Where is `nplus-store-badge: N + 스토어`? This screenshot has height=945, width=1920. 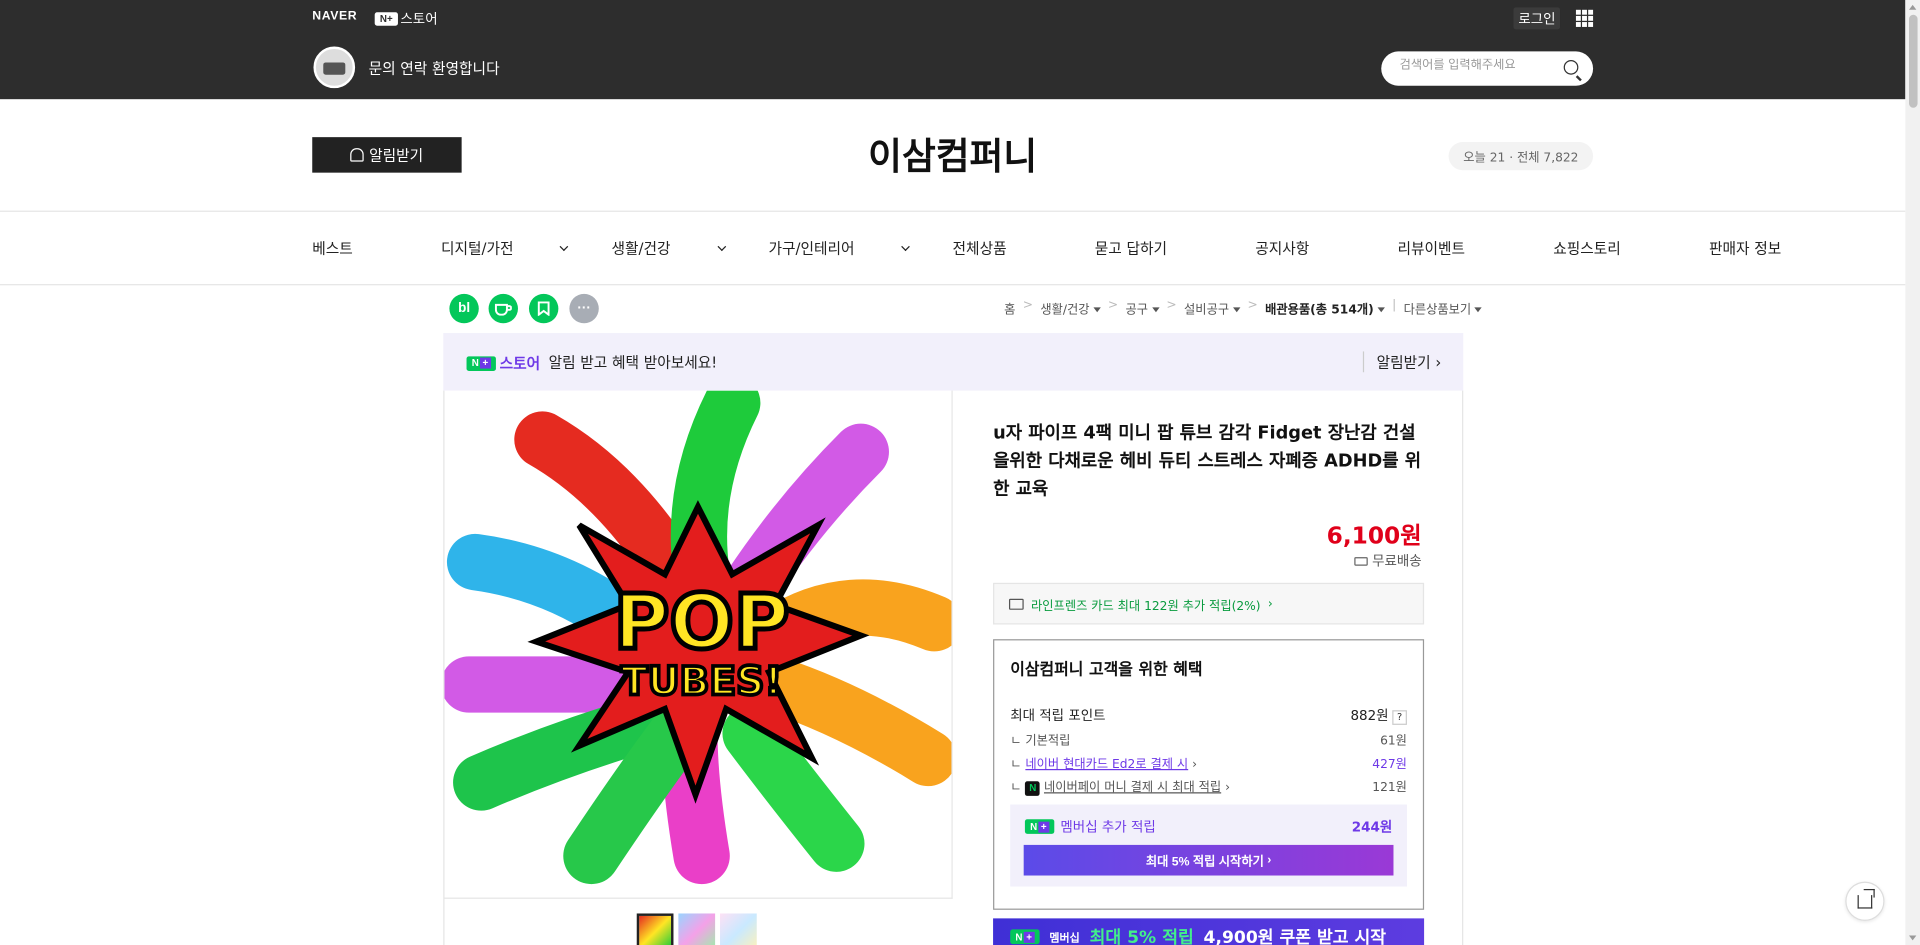 nplus-store-badge: N + 스토어 is located at coordinates (503, 363).